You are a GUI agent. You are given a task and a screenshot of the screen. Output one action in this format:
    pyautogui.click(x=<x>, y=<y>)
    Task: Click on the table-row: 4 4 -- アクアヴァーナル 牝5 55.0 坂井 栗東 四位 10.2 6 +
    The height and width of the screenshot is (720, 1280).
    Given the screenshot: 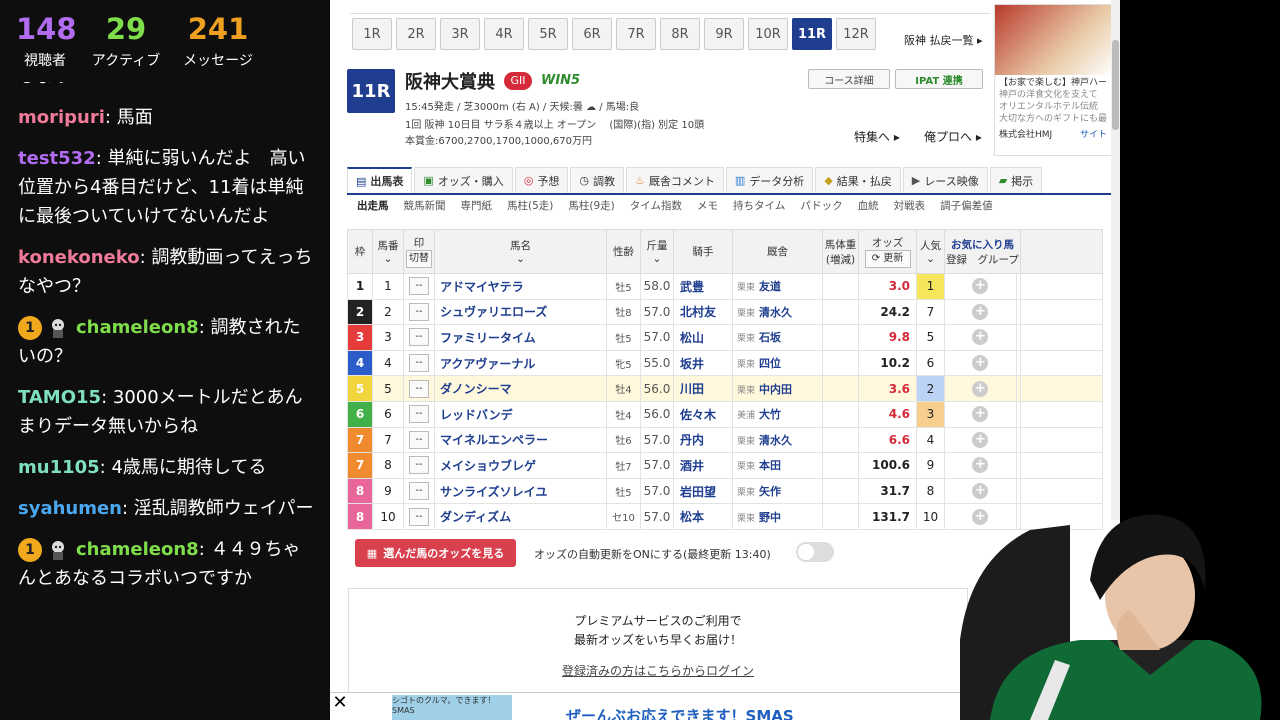 What is the action you would take?
    pyautogui.click(x=725, y=363)
    